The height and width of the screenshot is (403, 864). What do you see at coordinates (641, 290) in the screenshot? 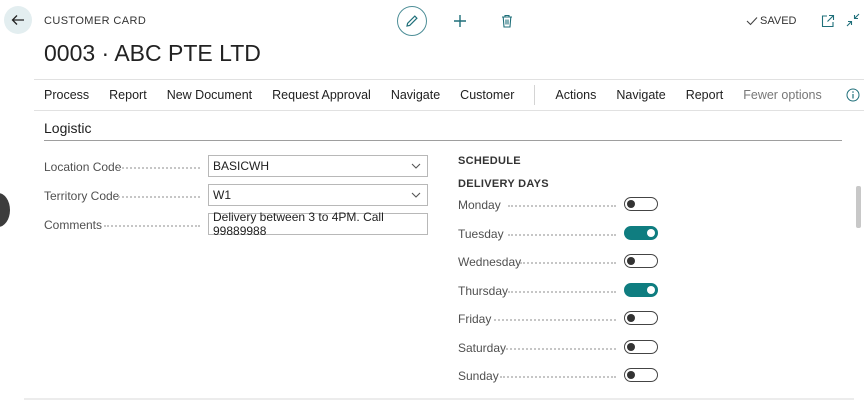
I see `toggle-thursday` at bounding box center [641, 290].